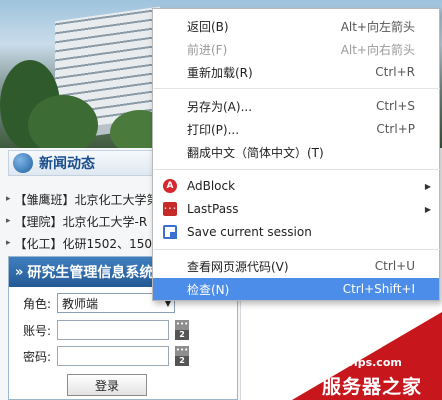 The image size is (442, 400). I want to click on tree-graphic, so click(63, 121).